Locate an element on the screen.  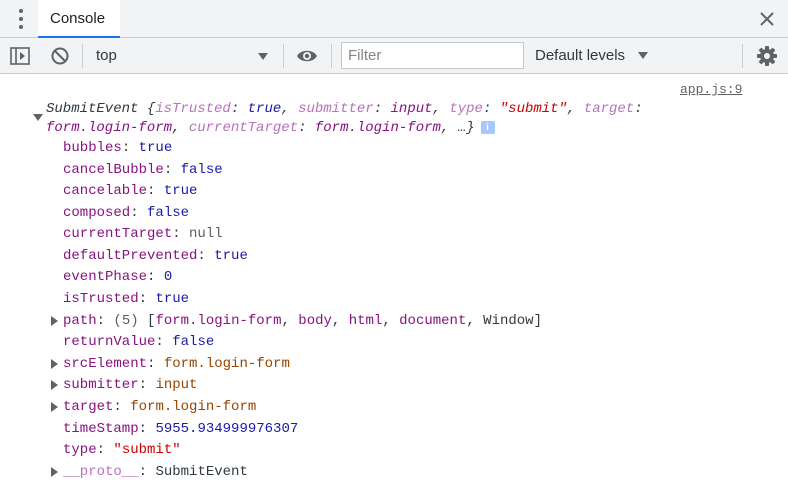
property-row-expandable: submitter: input is located at coordinates (130, 385).